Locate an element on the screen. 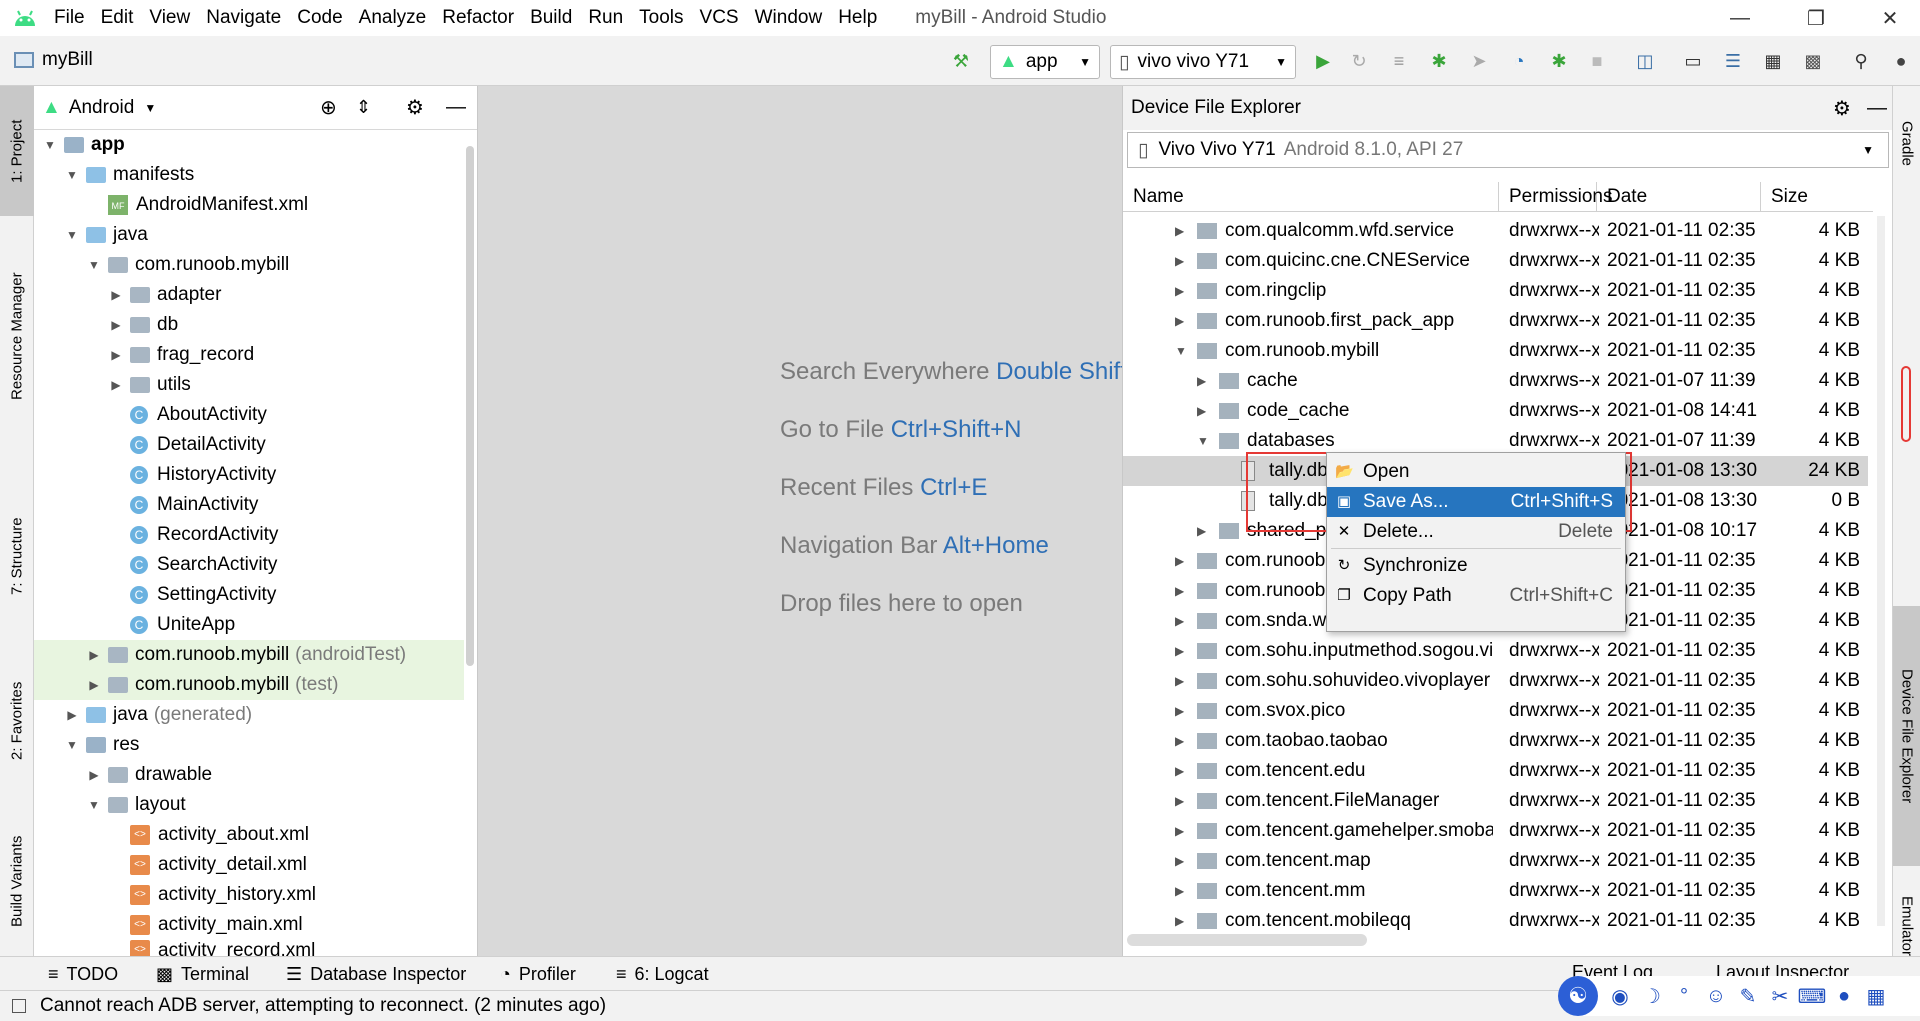  tree-item-layout-file: <> activity_history.xml is located at coordinates (249, 895).